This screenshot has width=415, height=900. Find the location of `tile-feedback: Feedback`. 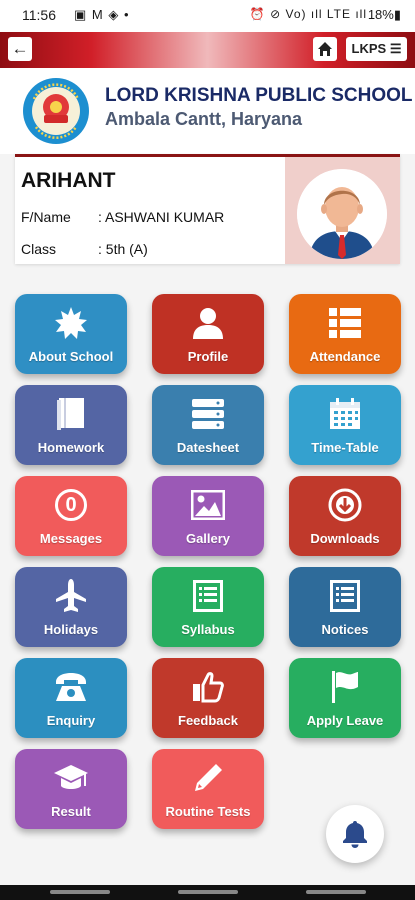

tile-feedback: Feedback is located at coordinates (208, 698).